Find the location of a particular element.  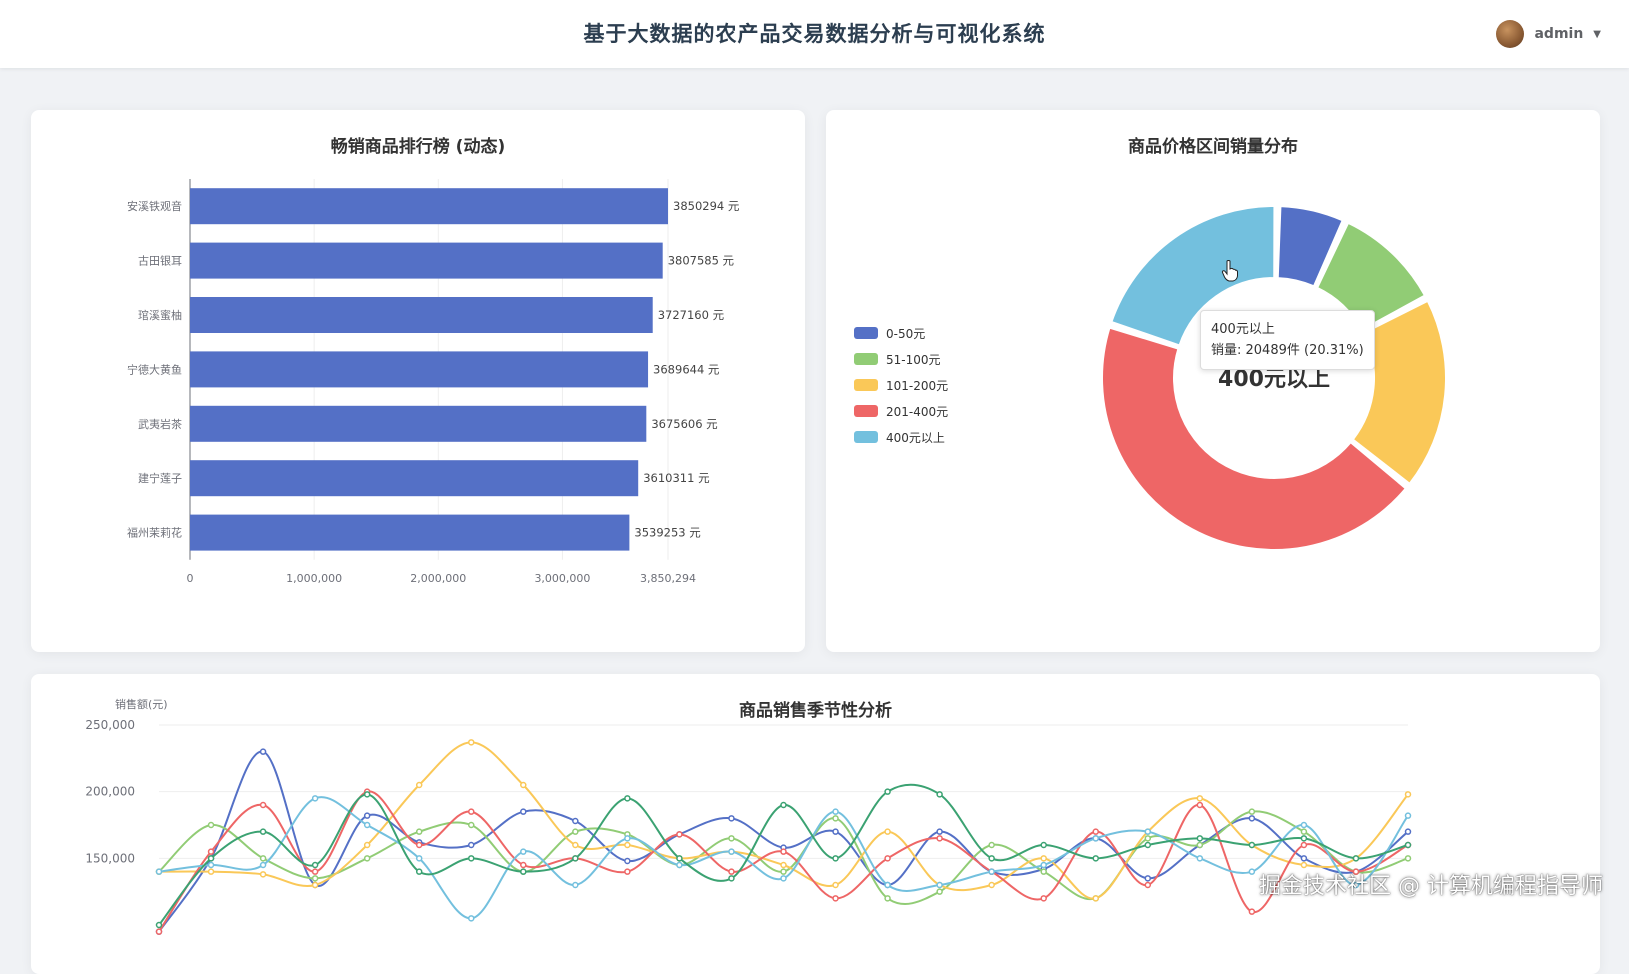

user-menu: admin ▼ is located at coordinates (1548, 34).